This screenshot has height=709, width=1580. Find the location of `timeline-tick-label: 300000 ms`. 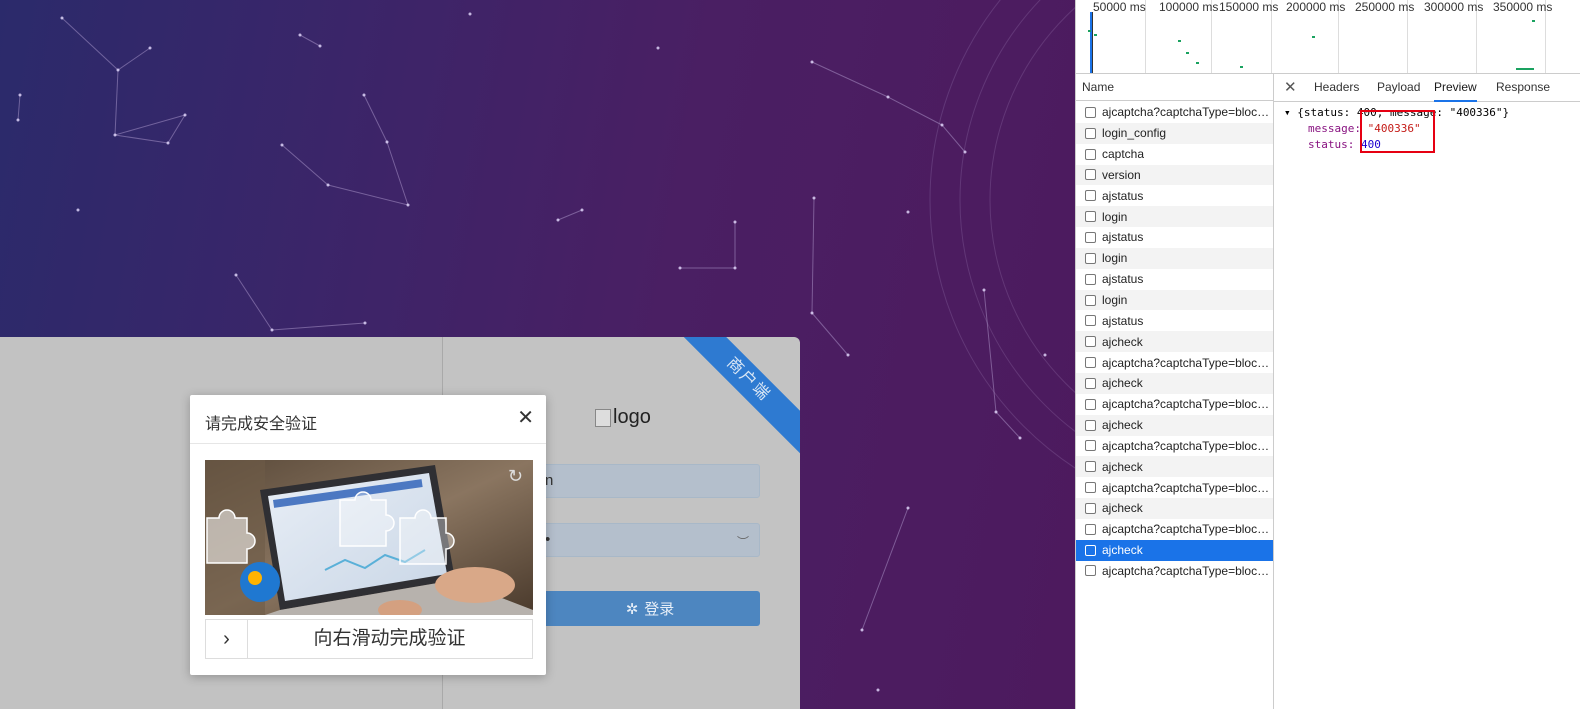

timeline-tick-label: 300000 ms is located at coordinates (1454, 7).